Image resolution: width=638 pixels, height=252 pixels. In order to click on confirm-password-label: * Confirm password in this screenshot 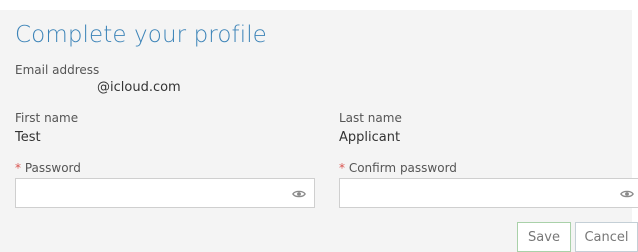, I will do `click(398, 168)`.